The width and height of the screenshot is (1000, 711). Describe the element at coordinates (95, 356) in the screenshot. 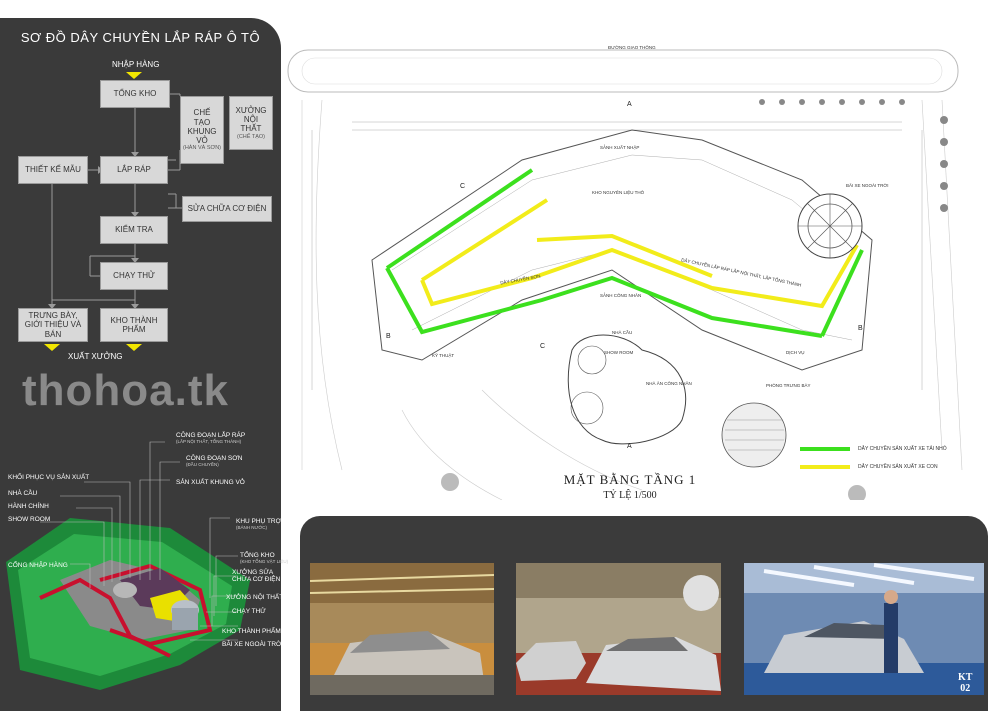

I see `flow-xuat-xuong-label: XUẤT XƯỞNG` at that location.